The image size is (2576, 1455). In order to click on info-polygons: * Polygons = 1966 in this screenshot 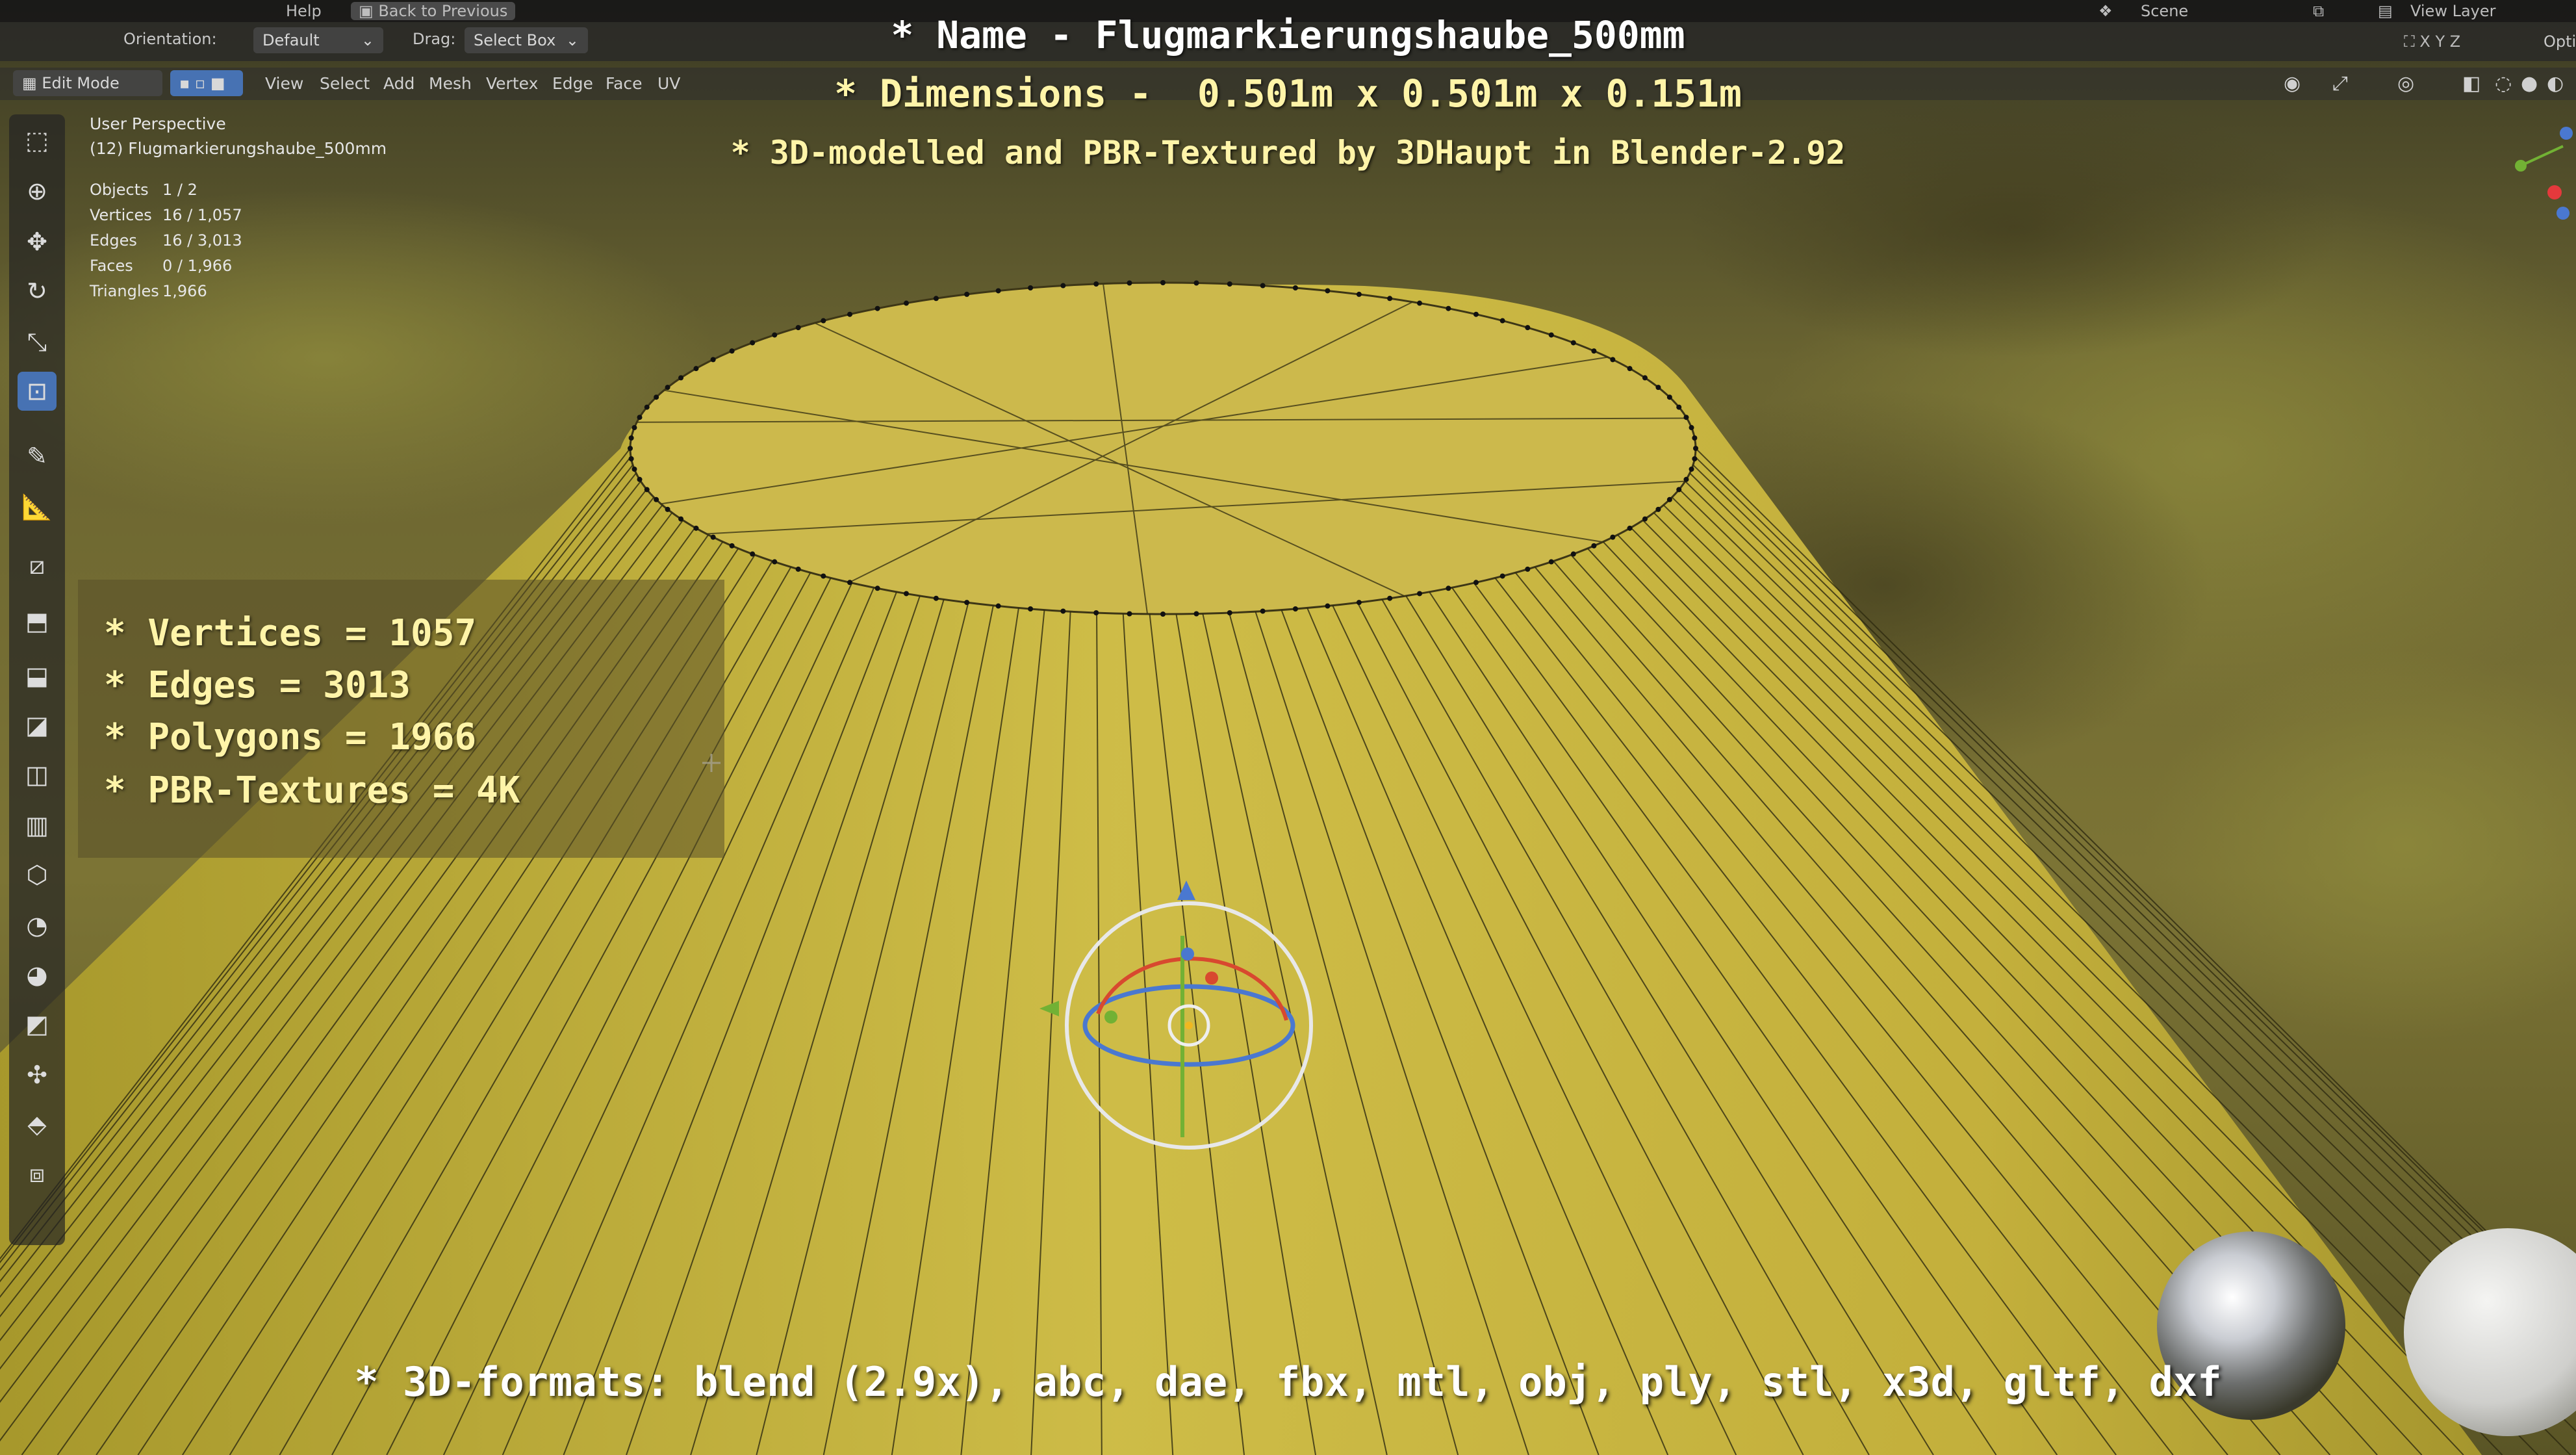, I will do `click(290, 737)`.